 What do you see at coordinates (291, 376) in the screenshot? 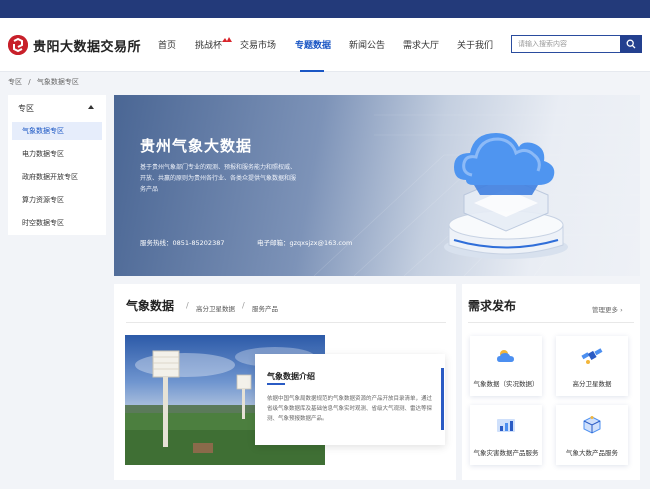
I see `intro-title: 气象数据介绍` at bounding box center [291, 376].